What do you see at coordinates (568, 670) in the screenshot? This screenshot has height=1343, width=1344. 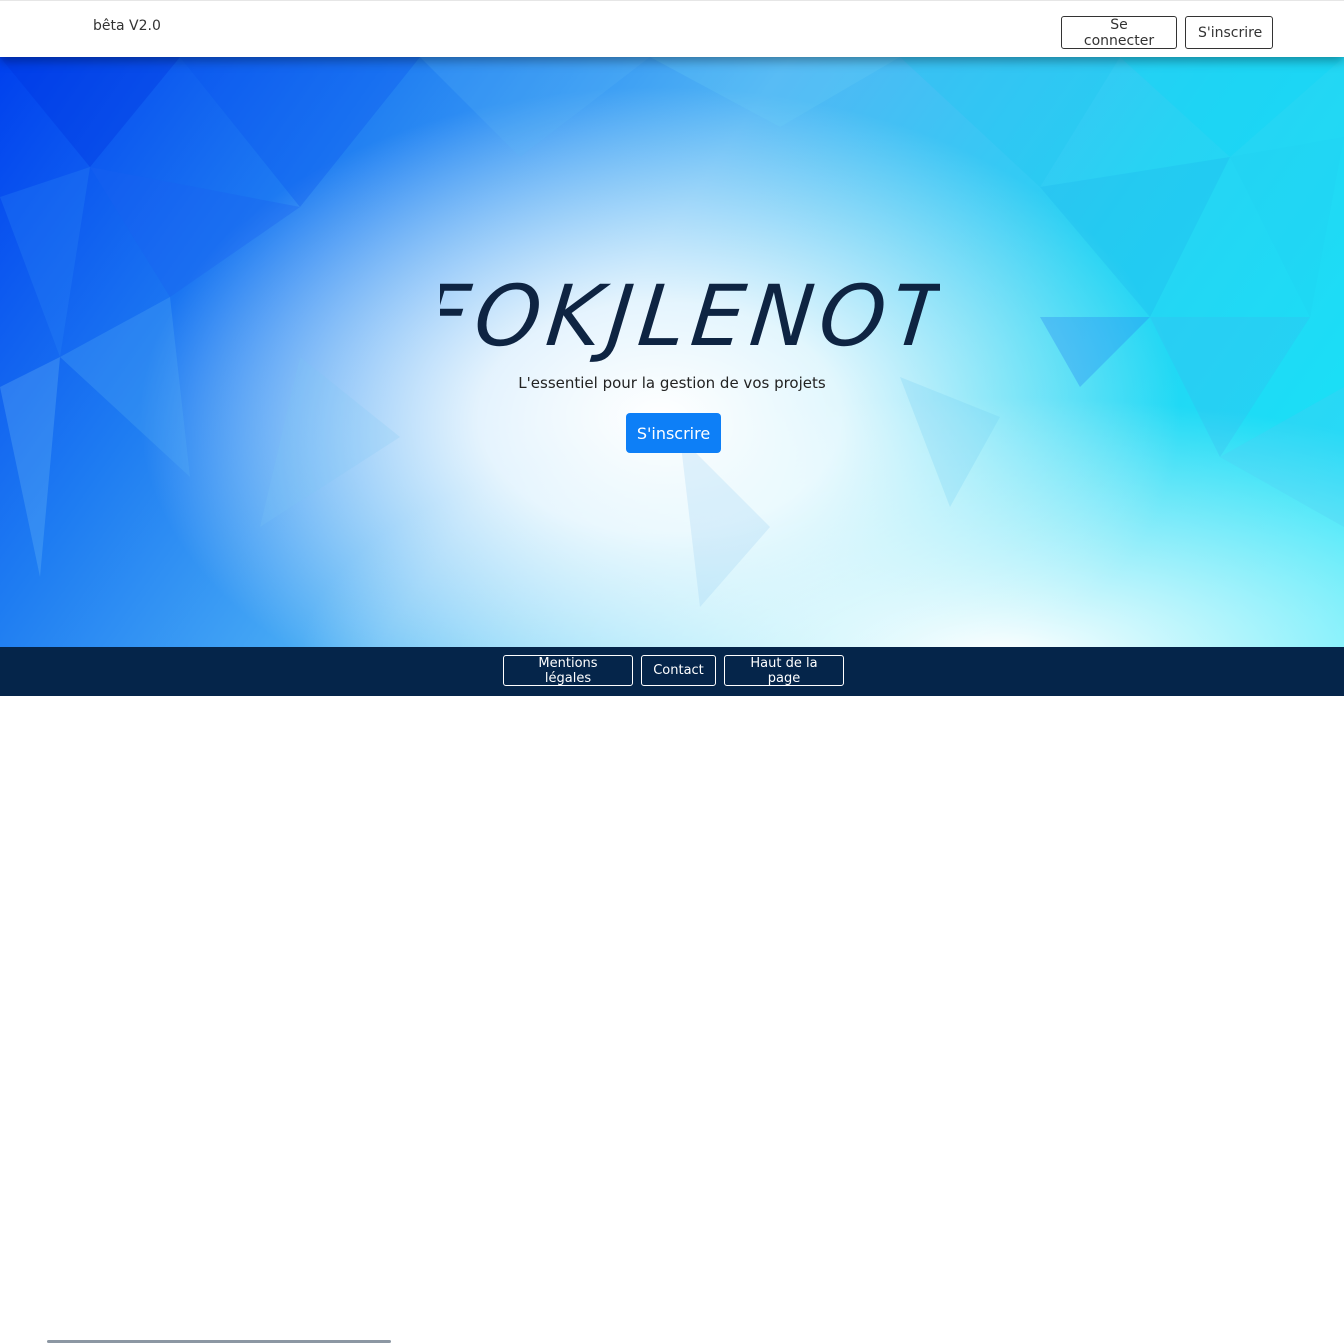 I see `legal-notice-button: Mentions légales` at bounding box center [568, 670].